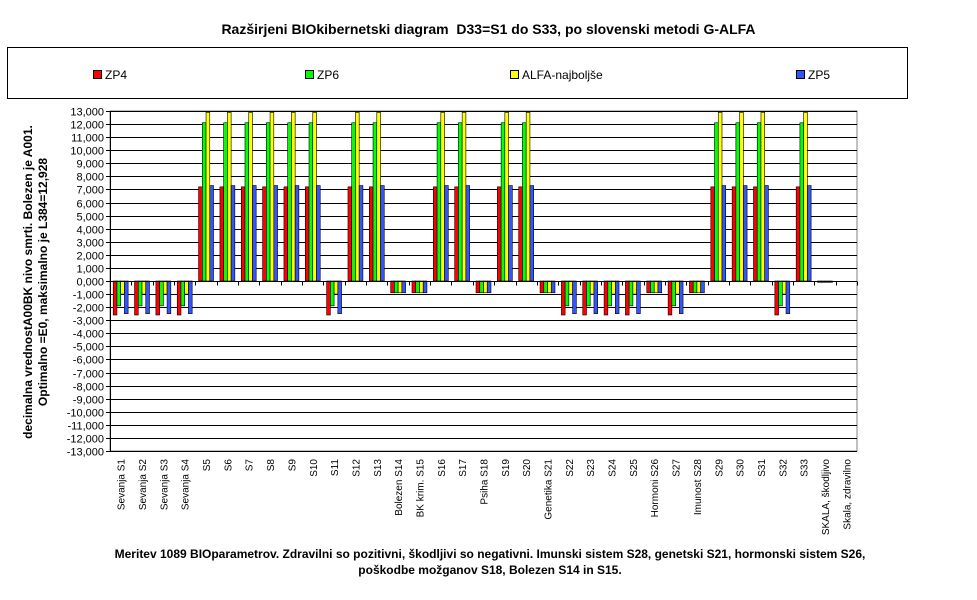 The width and height of the screenshot is (977, 600). I want to click on x-tick-label: S29, so click(719, 468).